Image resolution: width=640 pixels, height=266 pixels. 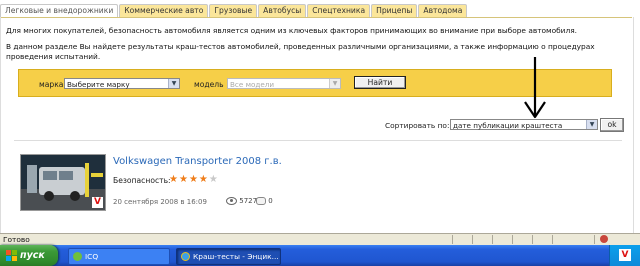 I want to click on annotation-arrow-icon, so click(x=535, y=88).